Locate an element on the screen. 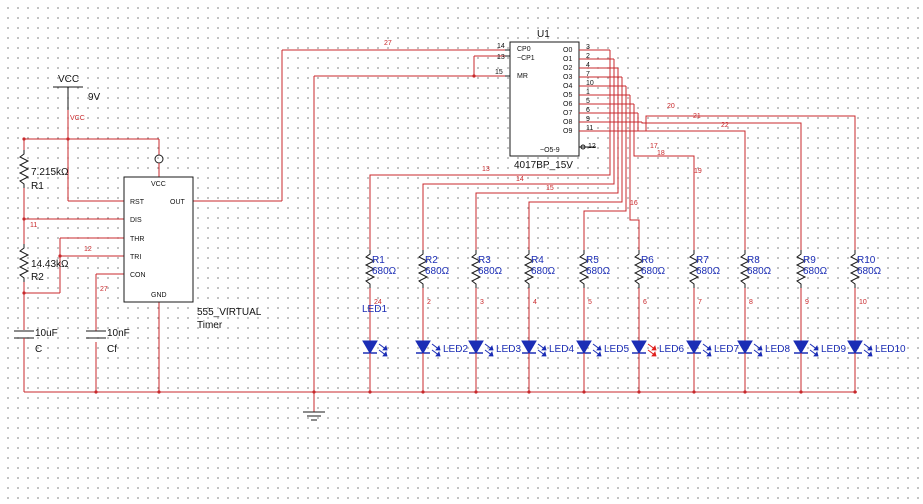 The height and width of the screenshot is (504, 923). resistor-r2: 14.43kΩ R2 is located at coordinates (43, 263).